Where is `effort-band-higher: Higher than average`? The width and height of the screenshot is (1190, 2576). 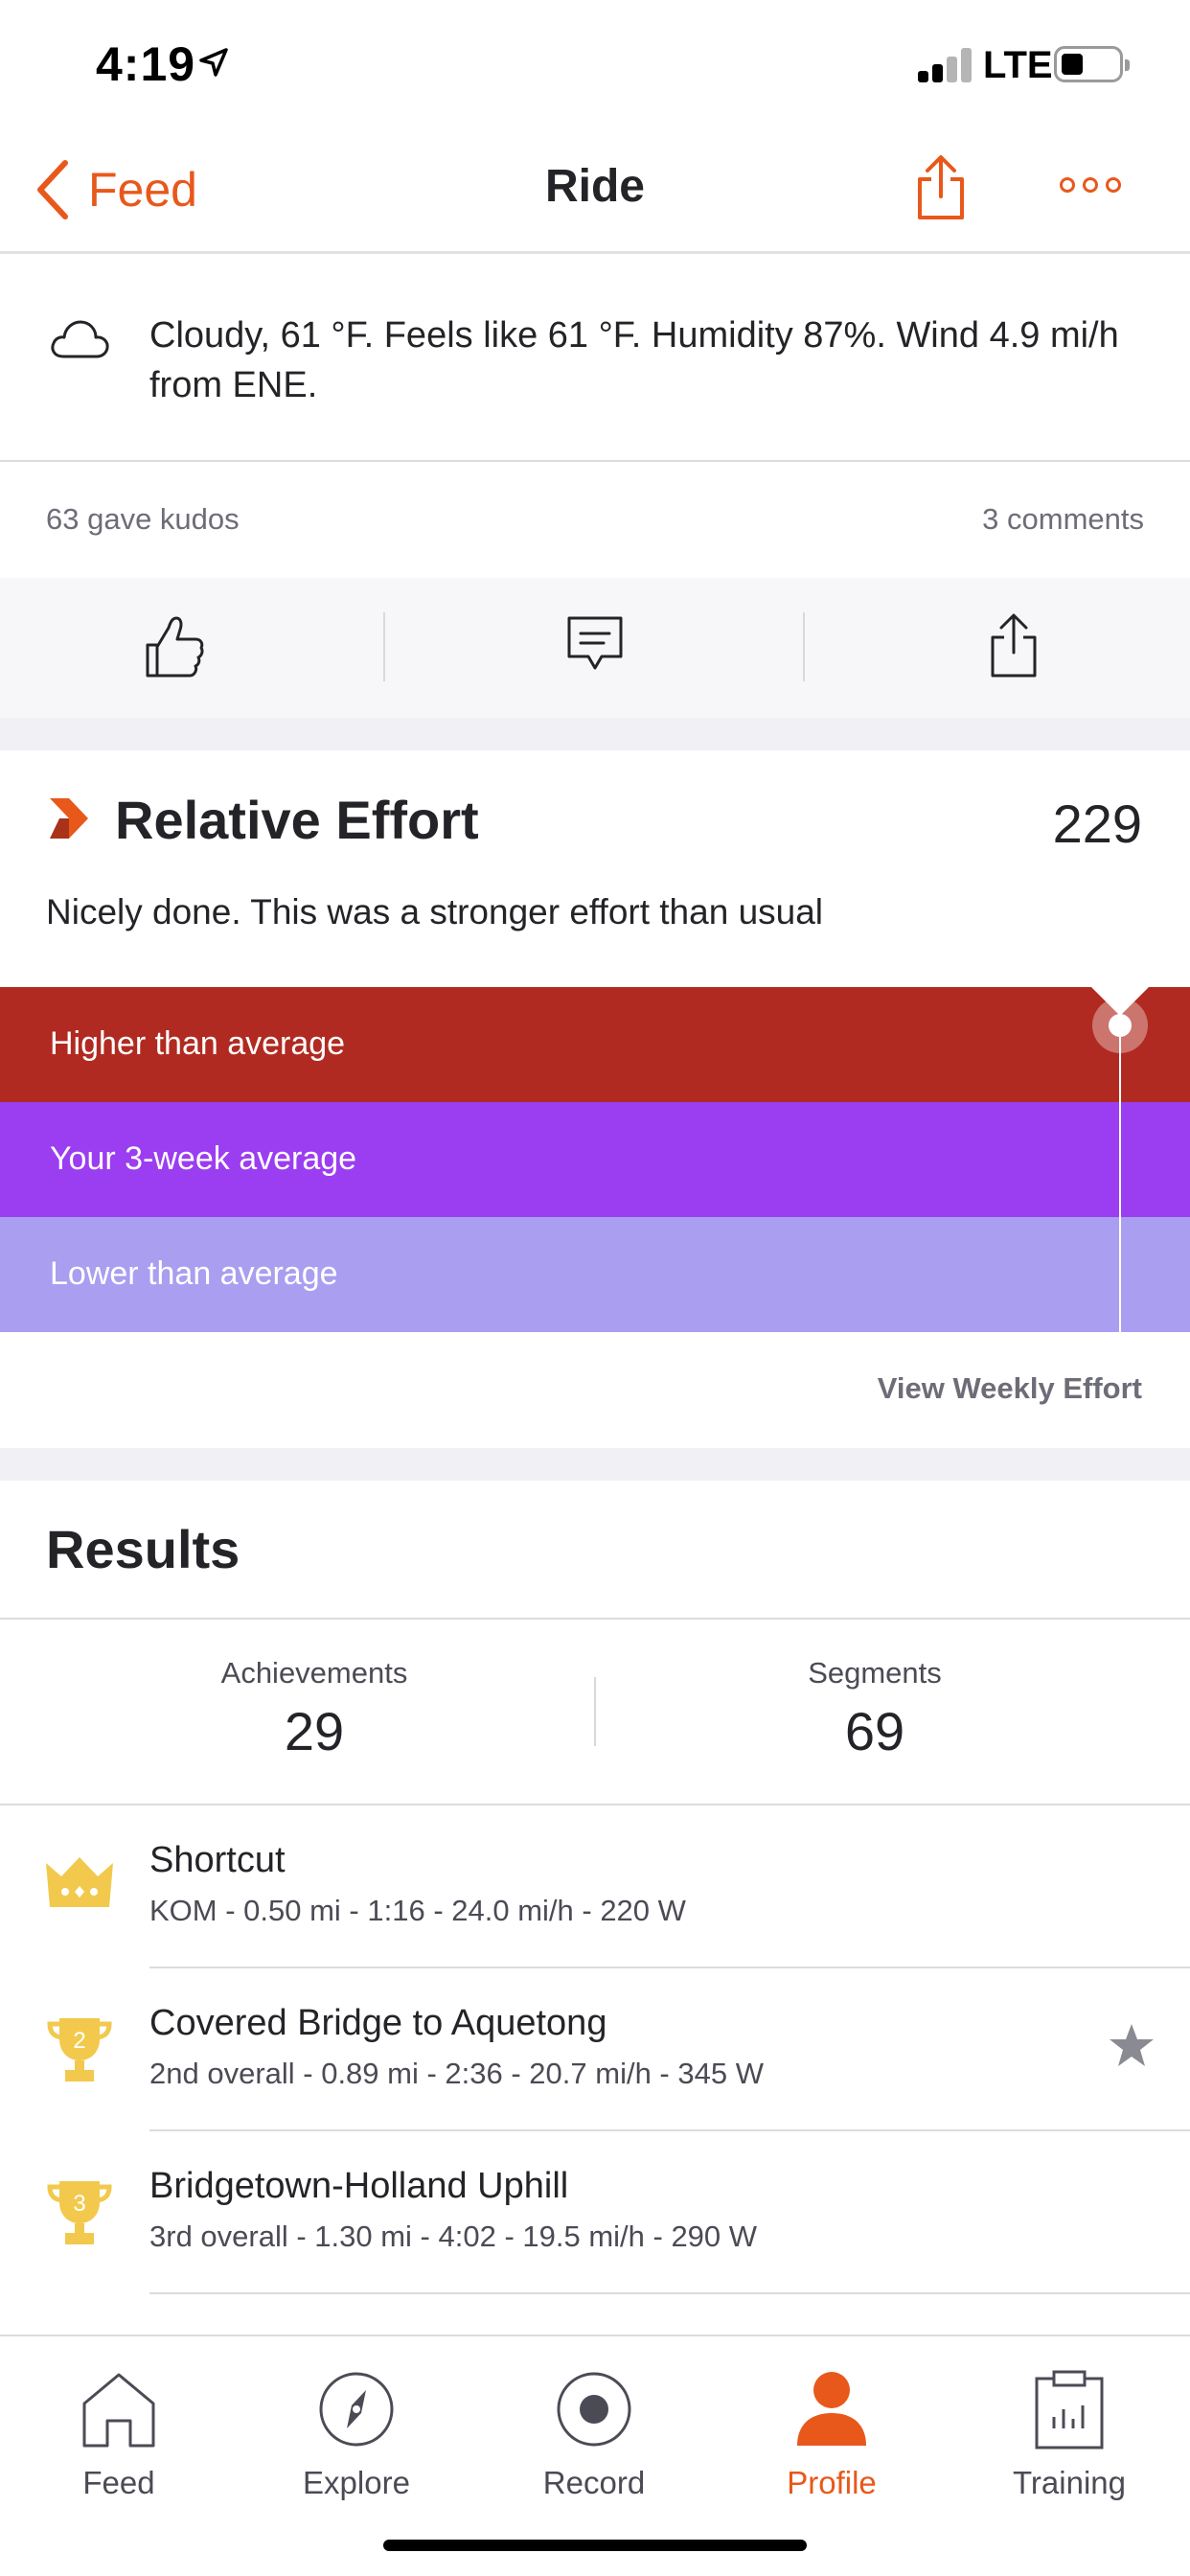
effort-band-higher: Higher than average is located at coordinates (595, 1044).